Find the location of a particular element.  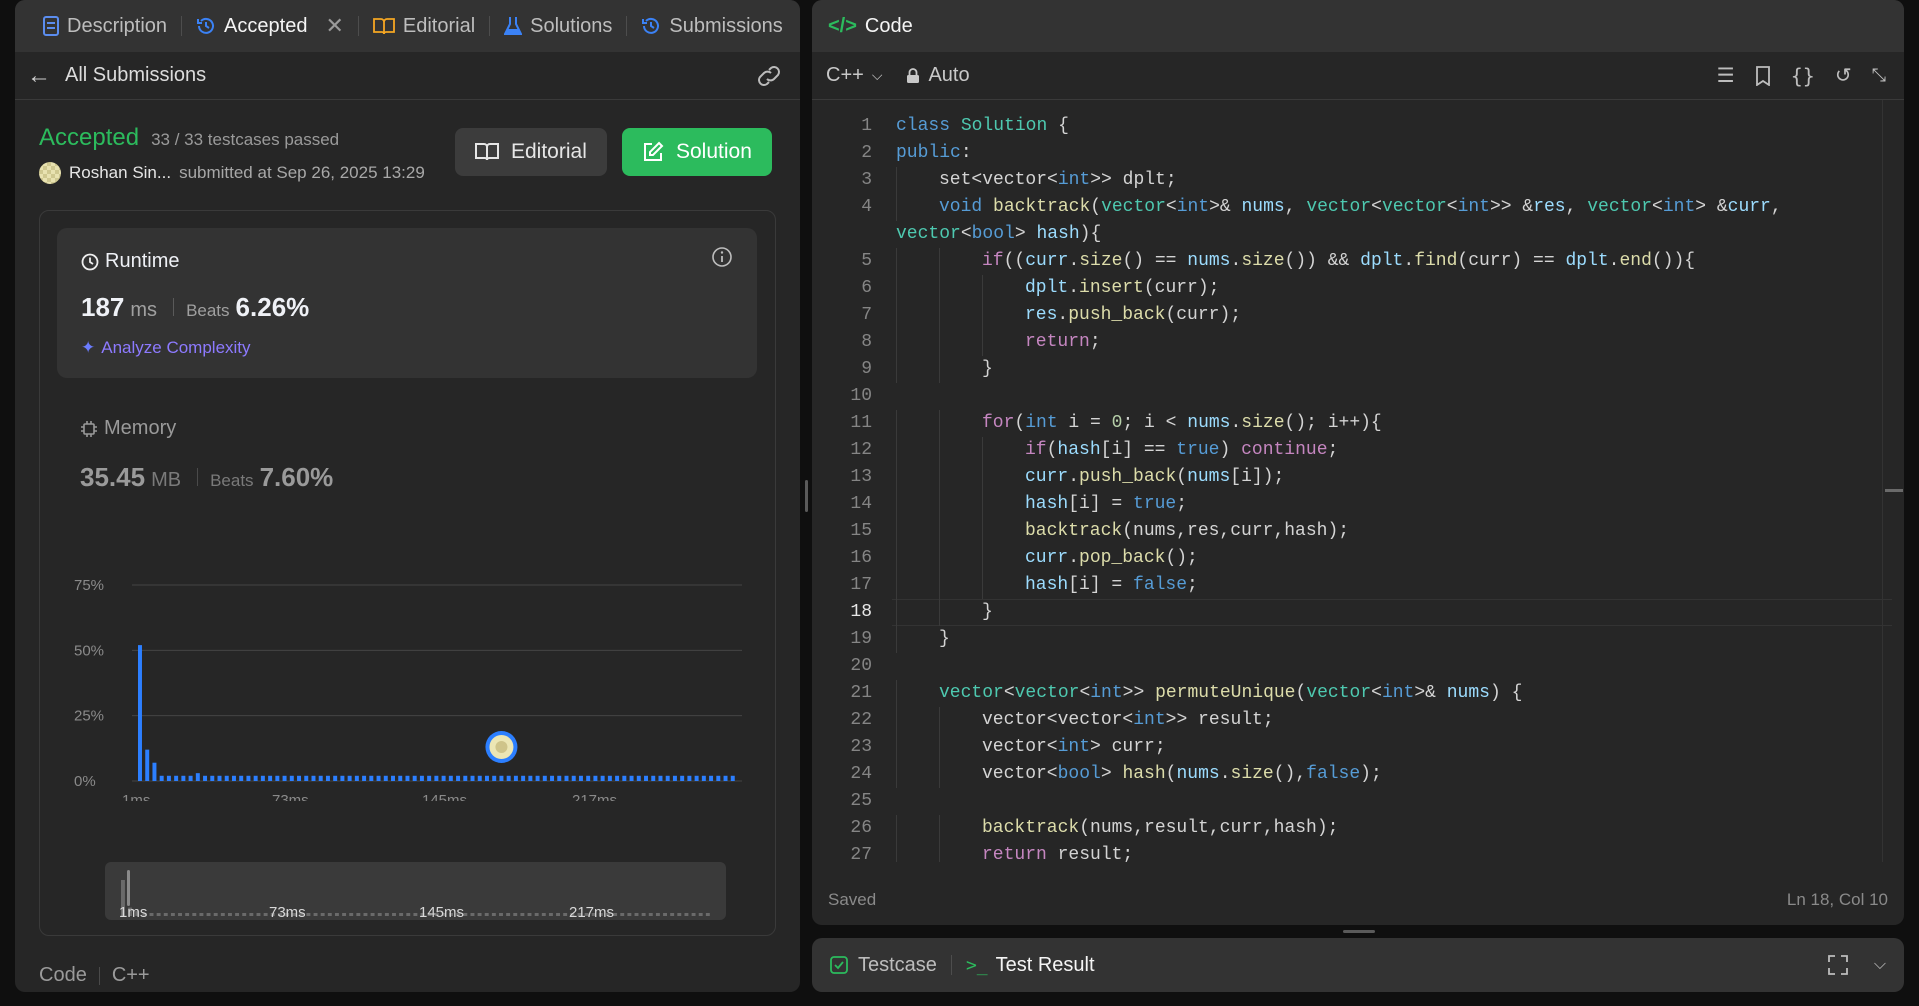

language-select: C++ ⌵ is located at coordinates (854, 75).